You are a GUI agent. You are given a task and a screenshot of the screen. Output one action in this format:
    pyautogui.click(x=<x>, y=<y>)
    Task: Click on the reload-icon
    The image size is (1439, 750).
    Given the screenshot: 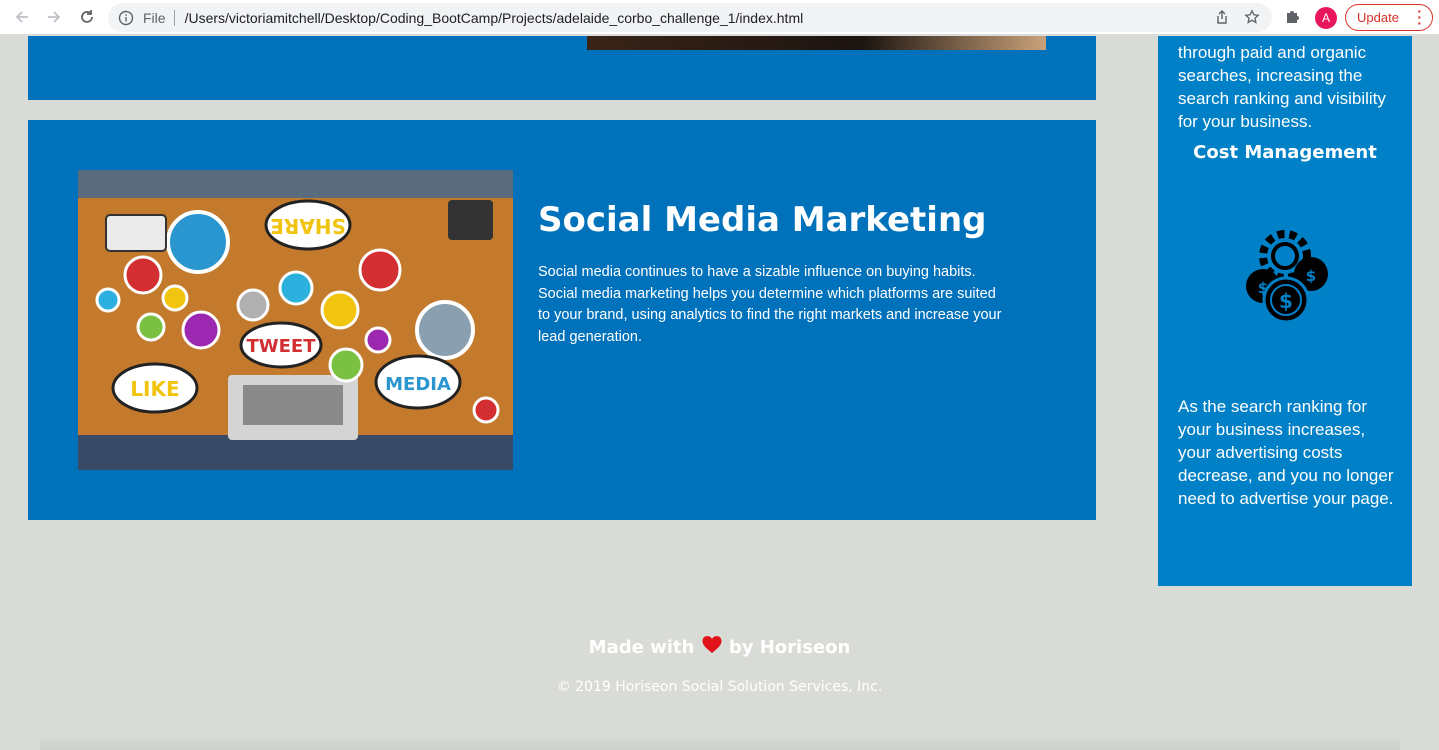 What is the action you would take?
    pyautogui.click(x=87, y=17)
    